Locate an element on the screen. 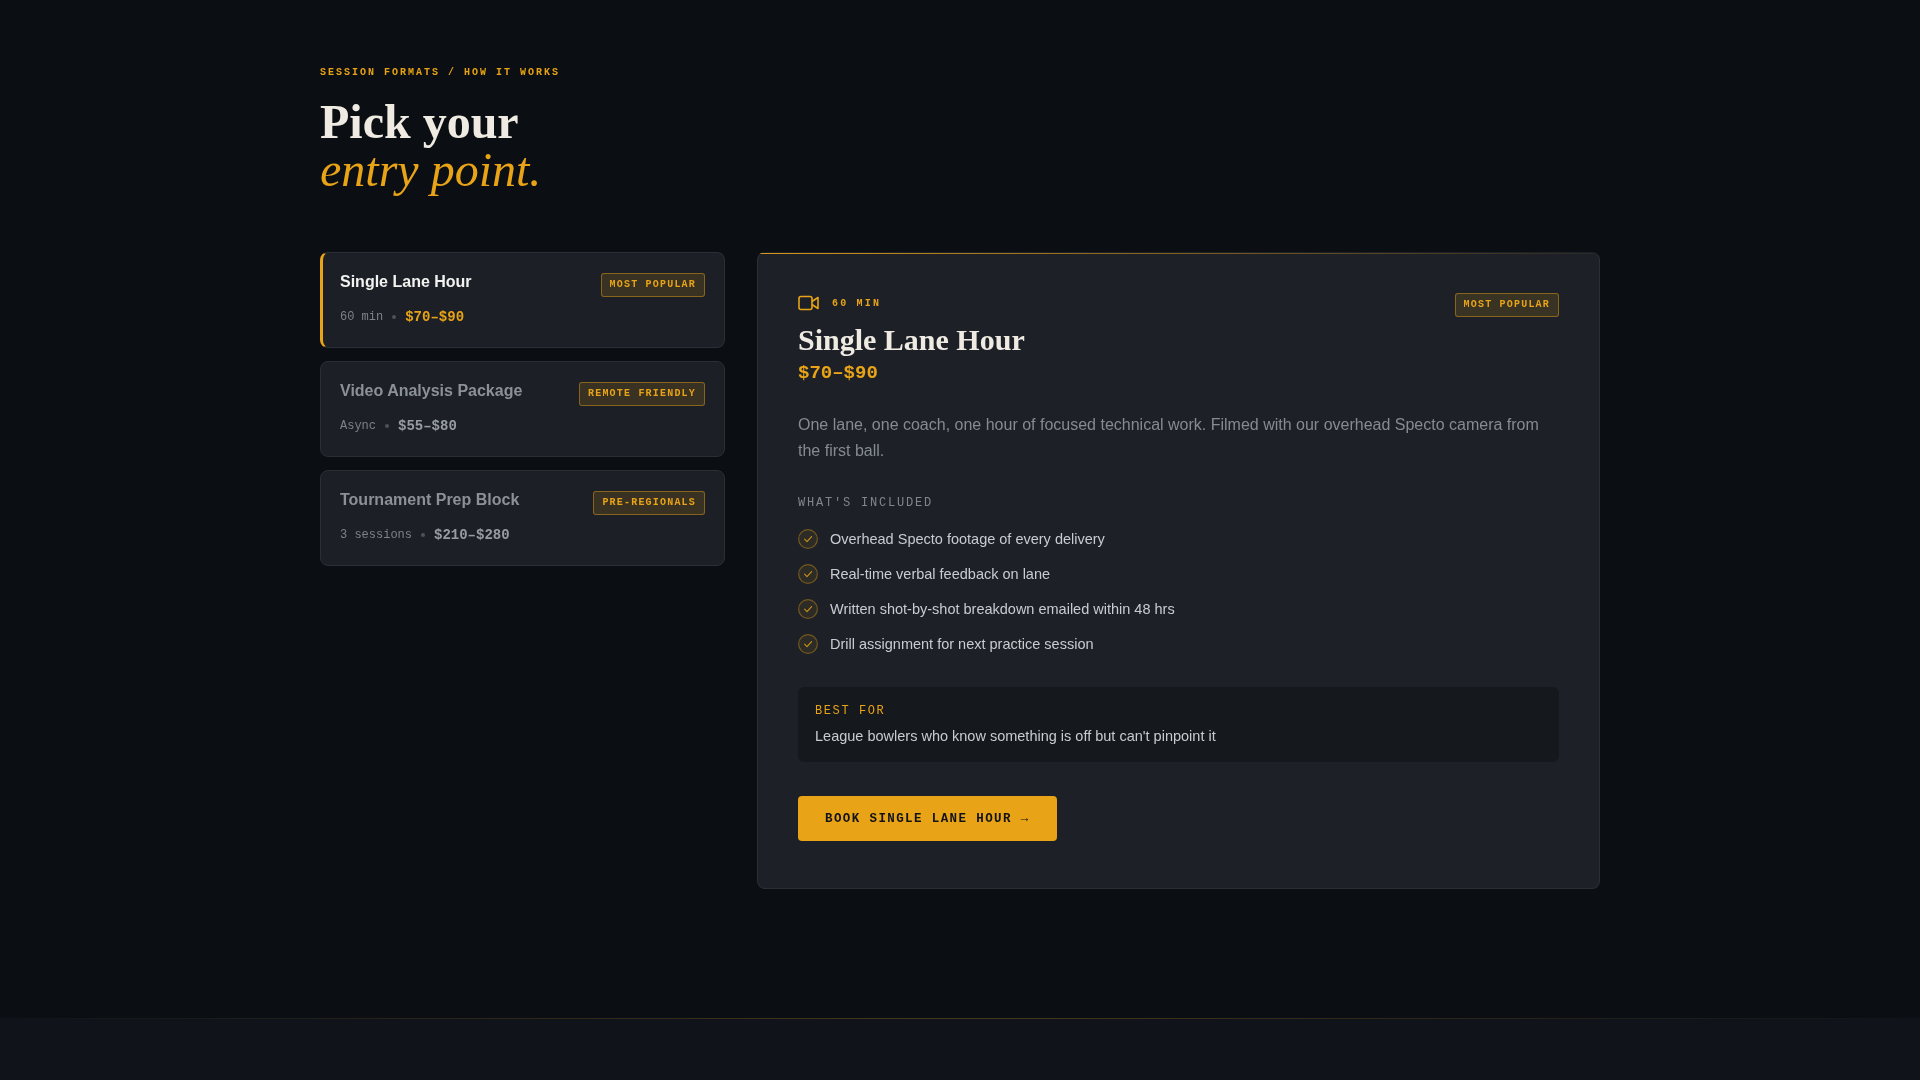  best-for-label: BEST FOR is located at coordinates (851, 711).